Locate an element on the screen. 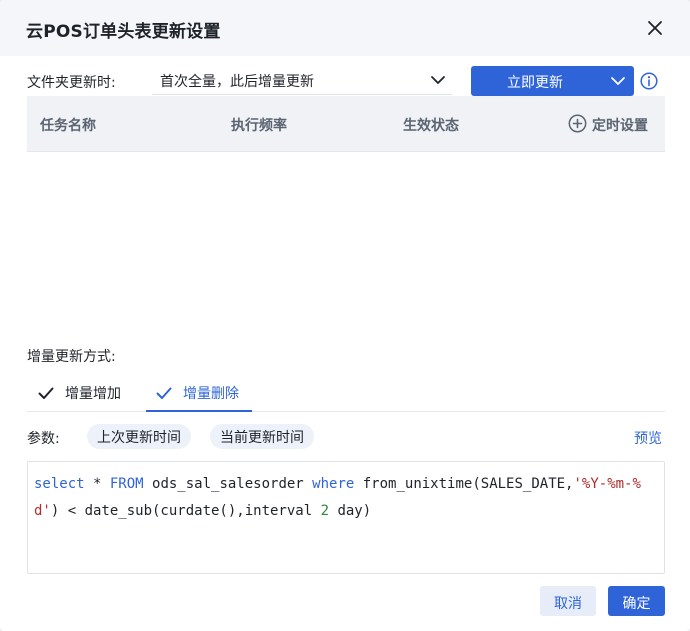 The height and width of the screenshot is (631, 690). dialog-header: 云POS订单头表更新设置 is located at coordinates (345, 28).